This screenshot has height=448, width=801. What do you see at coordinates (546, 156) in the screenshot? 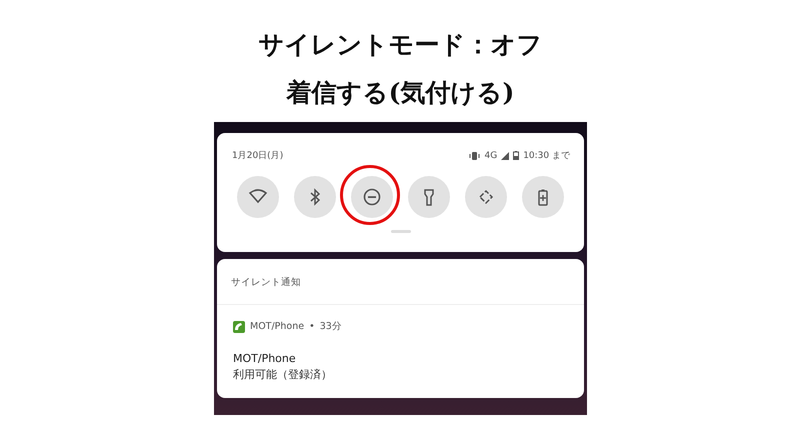
I see `alarm-until-text: 10:30 まで` at bounding box center [546, 156].